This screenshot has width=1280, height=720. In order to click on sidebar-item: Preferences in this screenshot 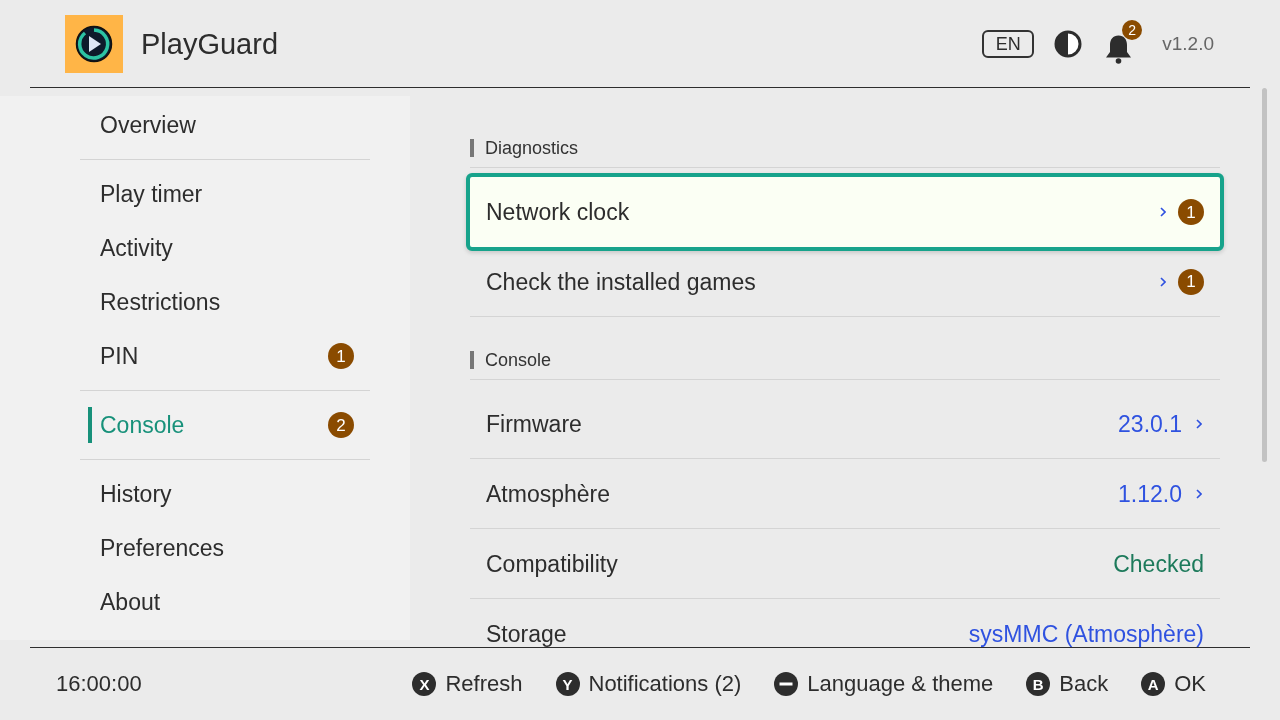, I will do `click(225, 548)`.